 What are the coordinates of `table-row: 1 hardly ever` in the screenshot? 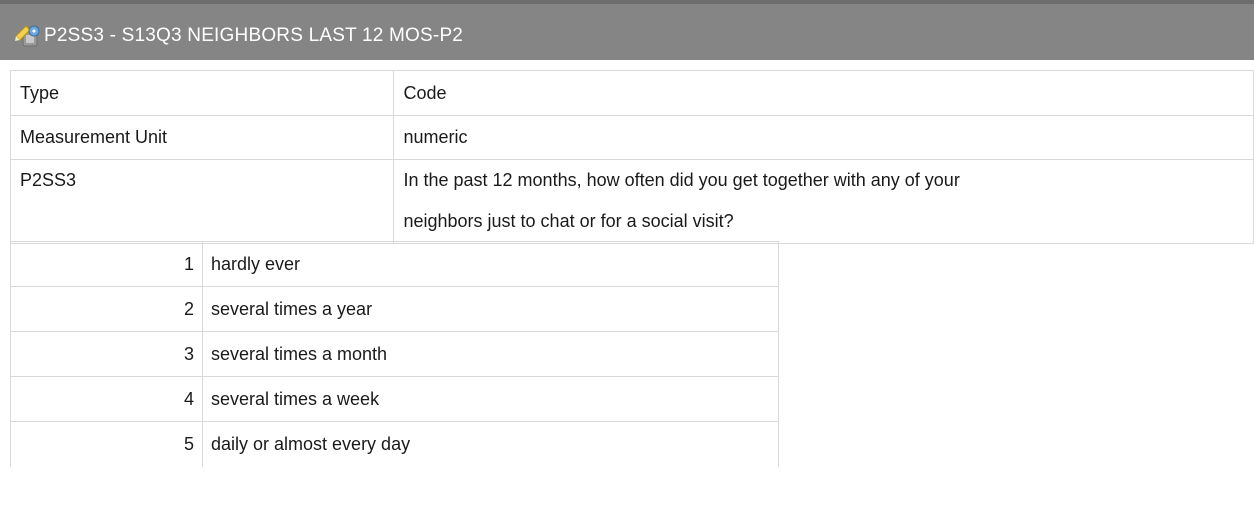 It's located at (394, 264).